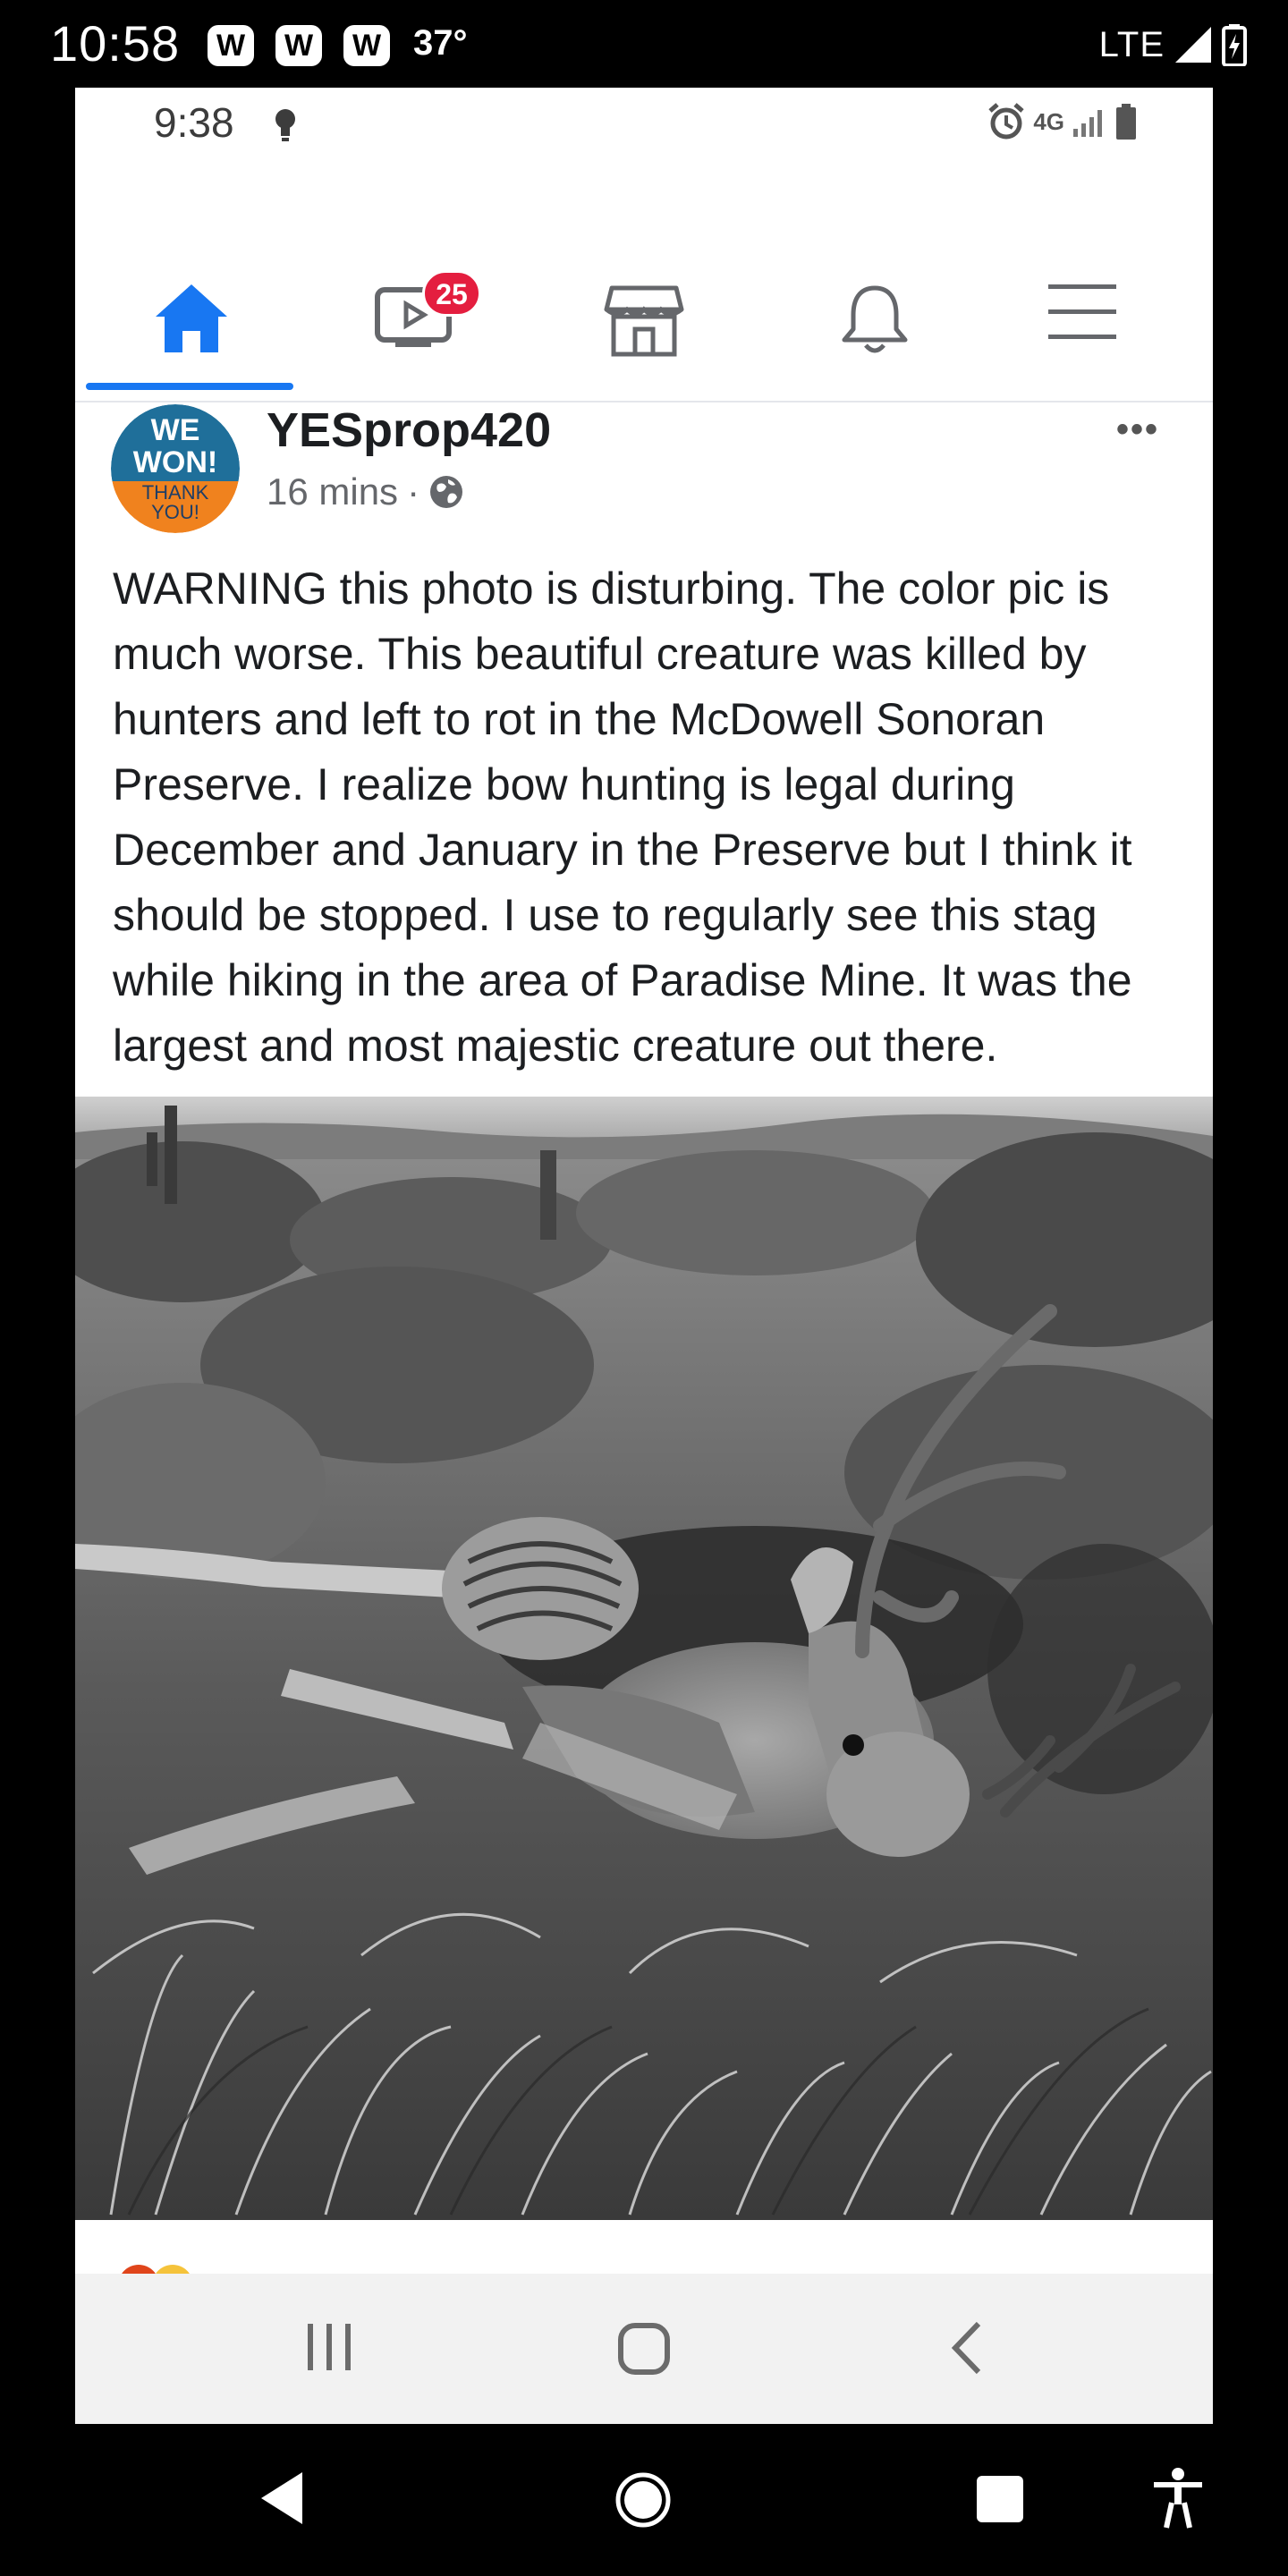  Describe the element at coordinates (1000, 2499) in the screenshot. I see `recents-square-icon` at that location.